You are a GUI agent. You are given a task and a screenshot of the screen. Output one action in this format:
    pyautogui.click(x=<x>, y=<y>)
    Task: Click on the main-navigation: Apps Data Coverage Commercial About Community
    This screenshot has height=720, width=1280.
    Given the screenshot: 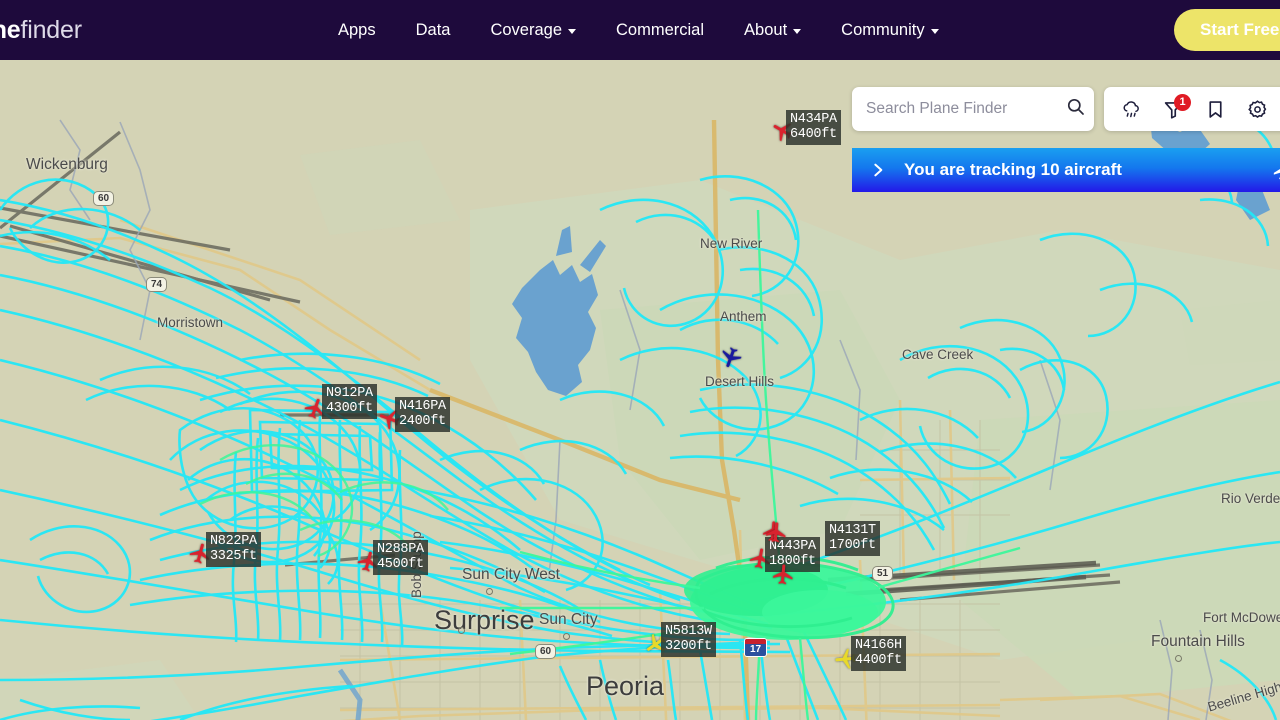 What is the action you would take?
    pyautogui.click(x=638, y=30)
    